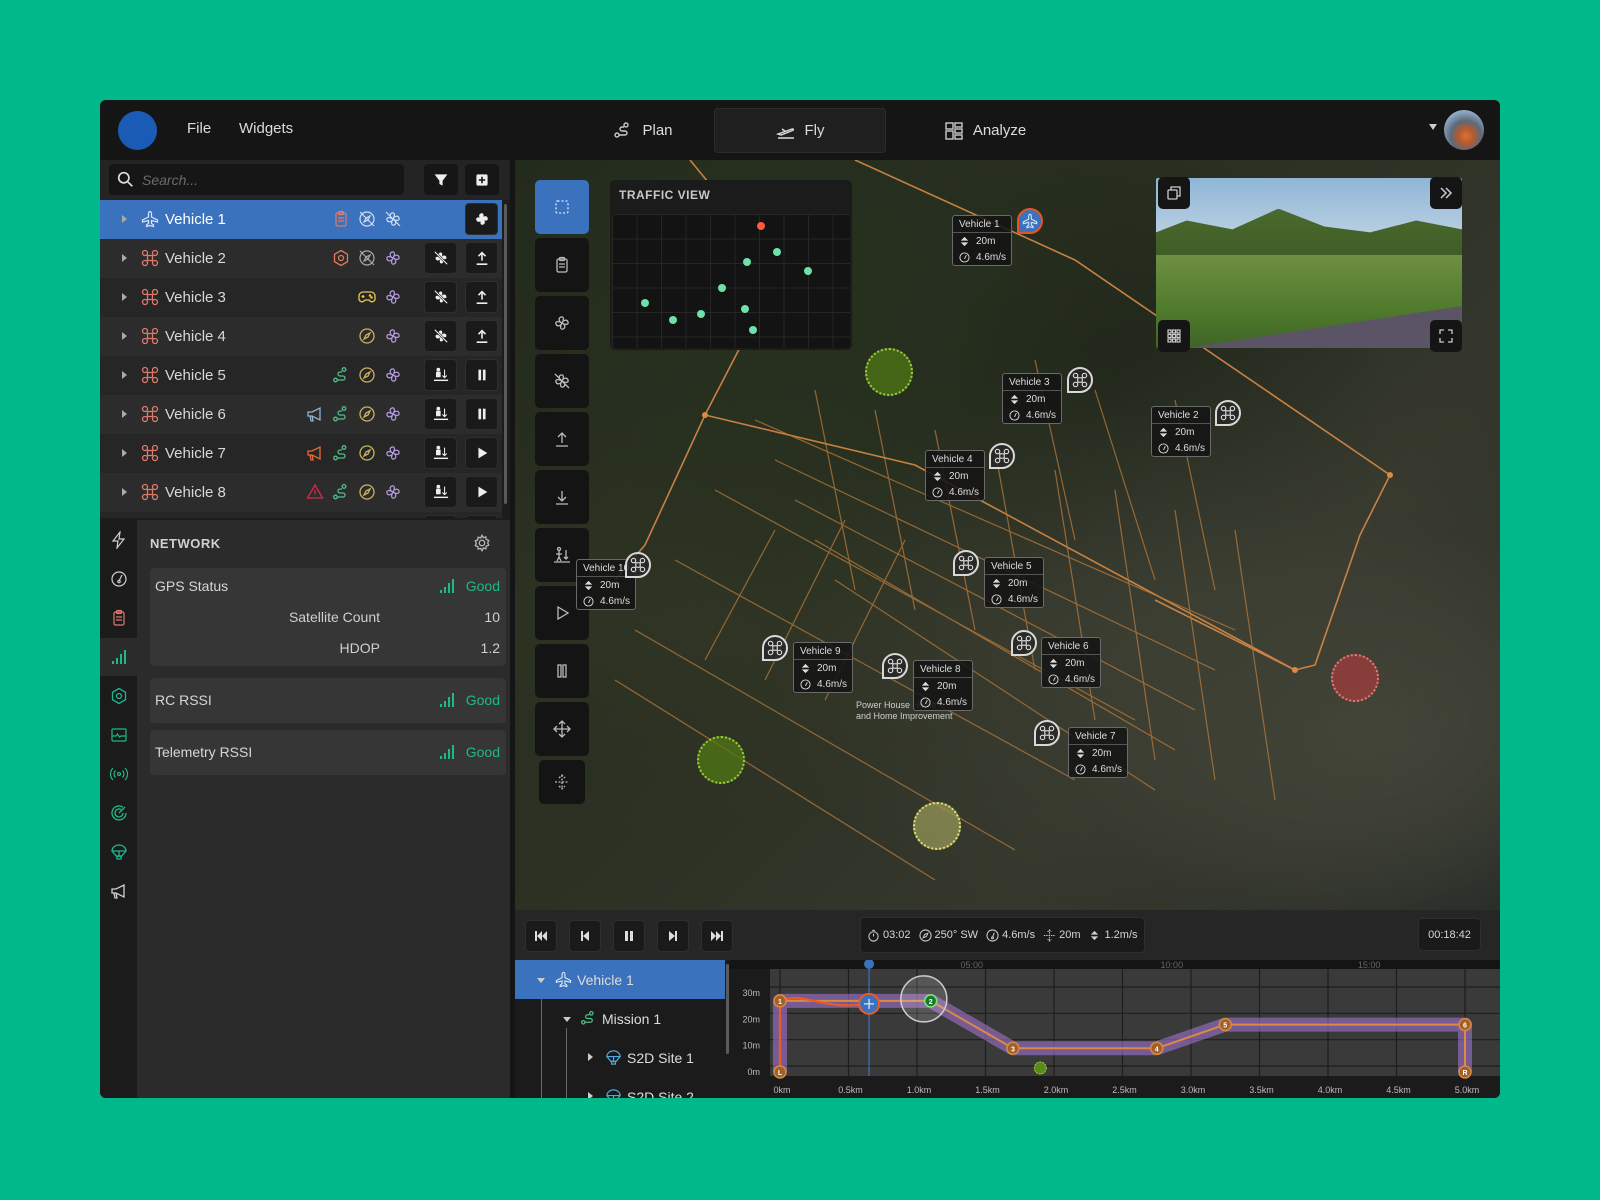  I want to click on popout-video-button, so click(1174, 193).